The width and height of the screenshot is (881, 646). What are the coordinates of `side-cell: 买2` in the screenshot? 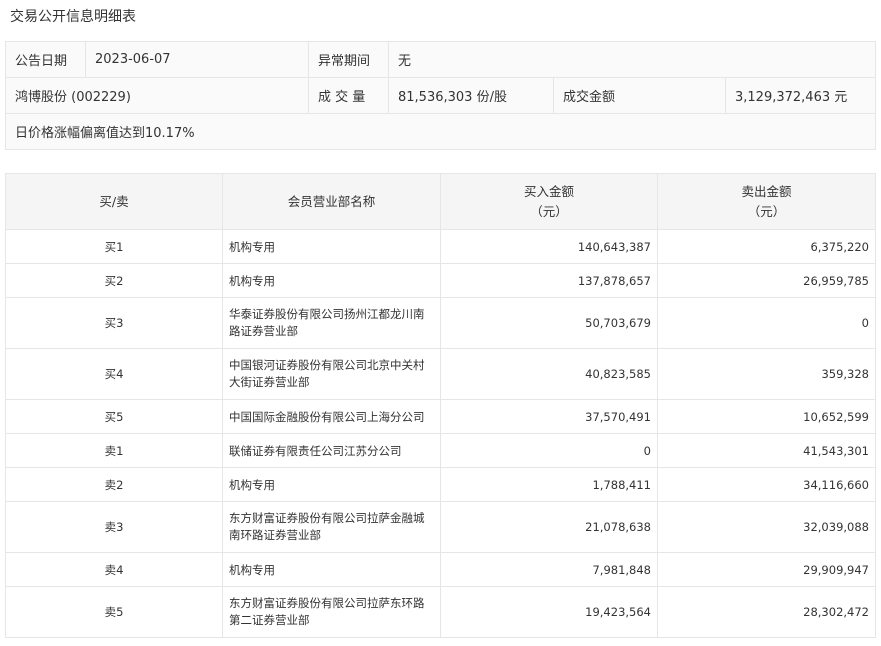 It's located at (114, 280).